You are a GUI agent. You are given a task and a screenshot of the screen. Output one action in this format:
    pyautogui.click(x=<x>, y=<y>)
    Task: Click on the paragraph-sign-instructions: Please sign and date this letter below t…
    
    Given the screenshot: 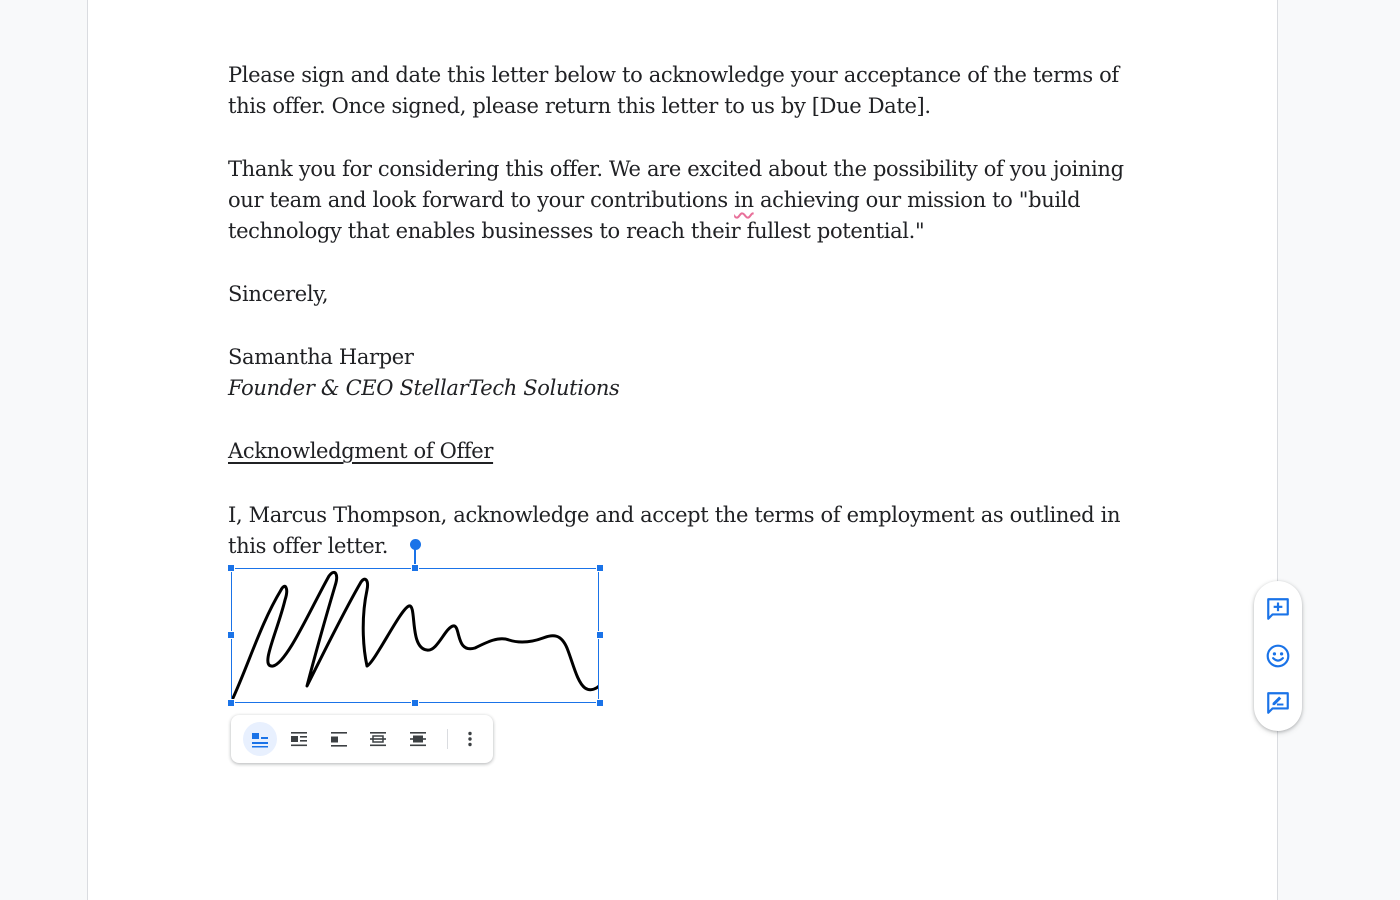 What is the action you would take?
    pyautogui.click(x=683, y=91)
    